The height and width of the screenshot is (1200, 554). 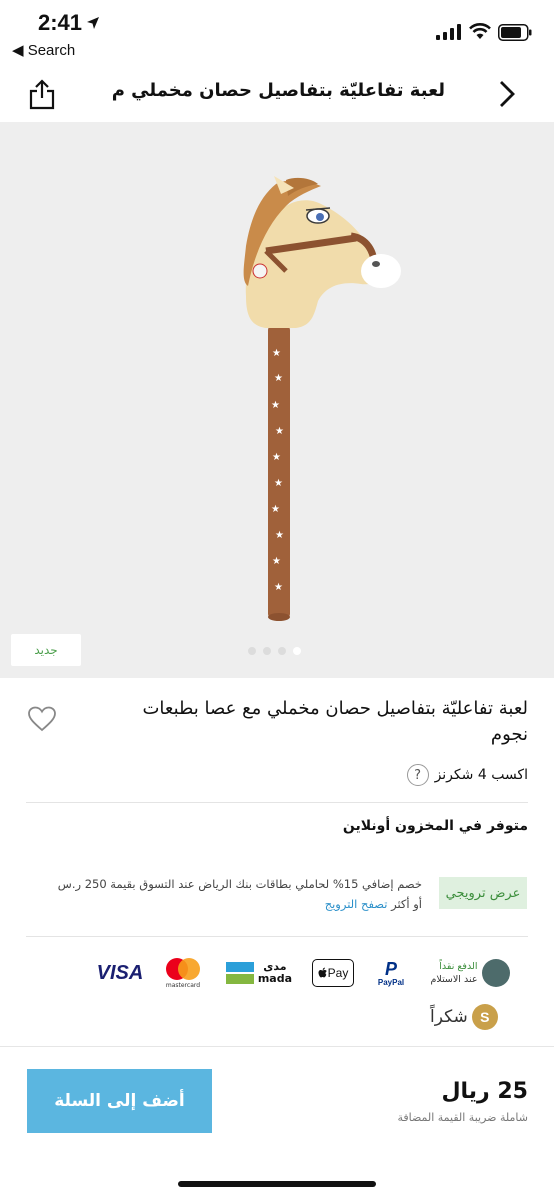 I want to click on browse-promo-link: تصفح الترويج, so click(x=356, y=904).